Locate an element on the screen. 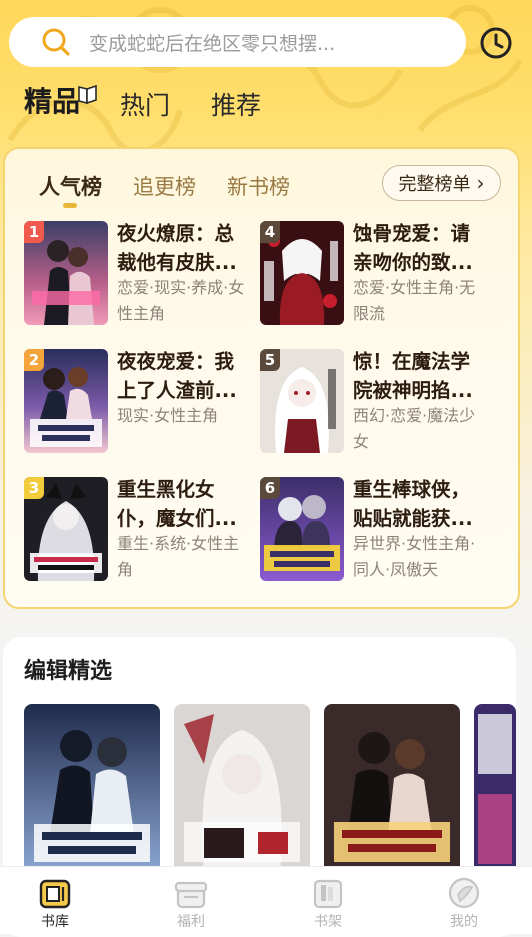 The width and height of the screenshot is (532, 937). rank-badge: 3 is located at coordinates (34, 488).